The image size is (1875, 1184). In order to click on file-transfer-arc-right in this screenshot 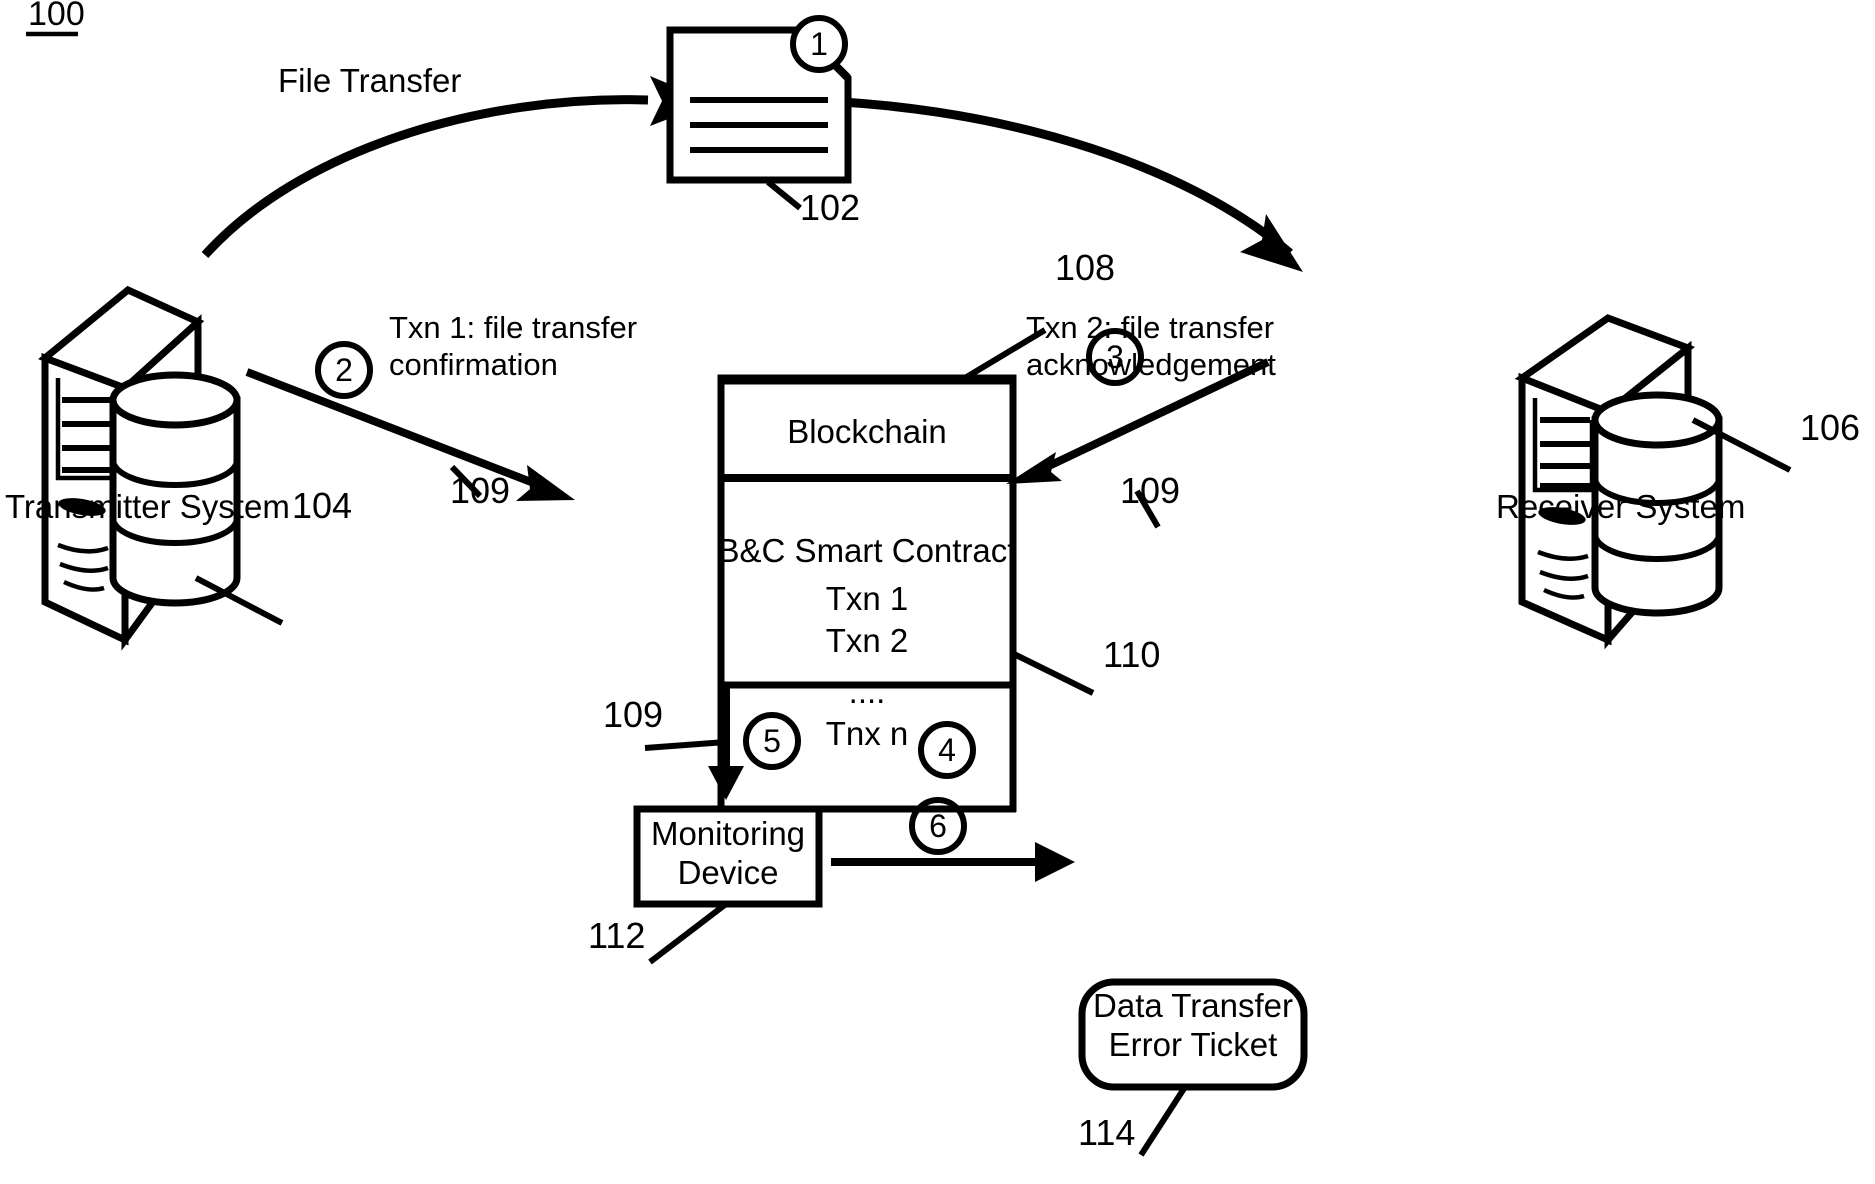, I will do `click(1046, 183)`.